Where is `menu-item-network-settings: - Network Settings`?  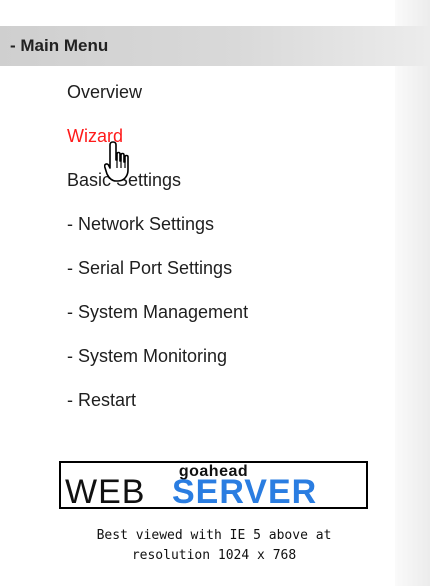
menu-item-network-settings: - Network Settings is located at coordinates (227, 228).